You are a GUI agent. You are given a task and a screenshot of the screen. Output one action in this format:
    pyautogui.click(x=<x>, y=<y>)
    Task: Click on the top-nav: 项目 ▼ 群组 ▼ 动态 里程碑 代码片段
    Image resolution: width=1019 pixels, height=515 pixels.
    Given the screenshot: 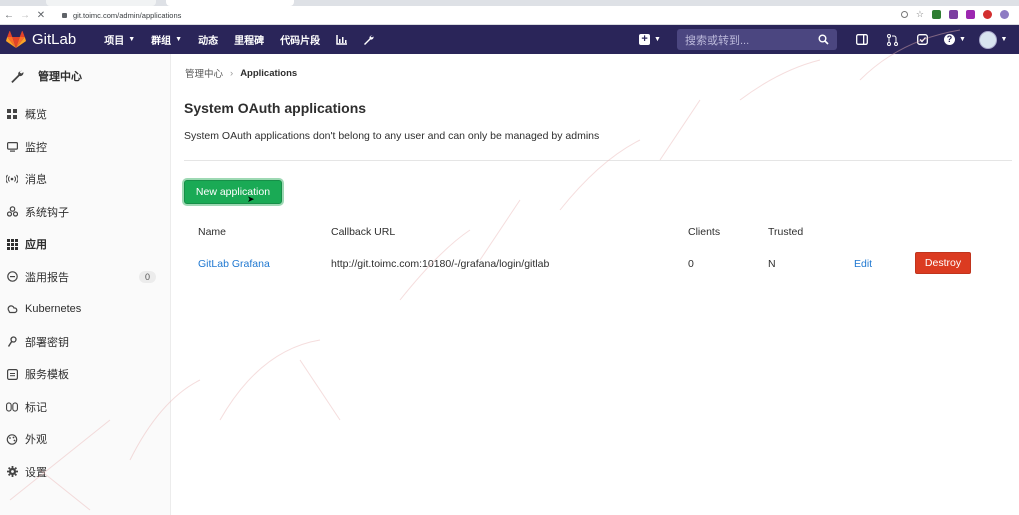 What is the action you would take?
    pyautogui.click(x=239, y=39)
    